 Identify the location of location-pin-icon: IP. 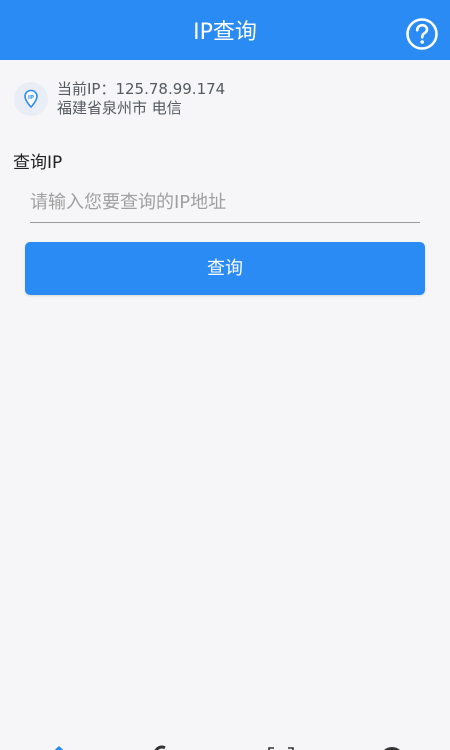
(31, 99).